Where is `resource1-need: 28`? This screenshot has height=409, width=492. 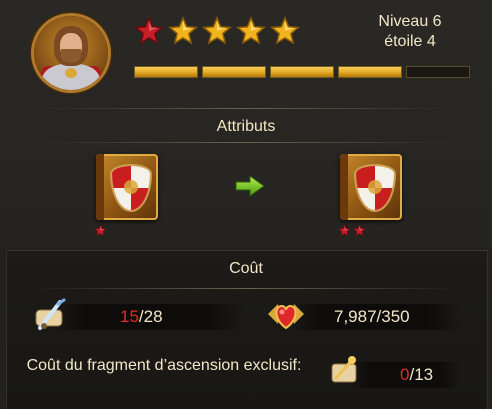 resource1-need: 28 is located at coordinates (153, 316).